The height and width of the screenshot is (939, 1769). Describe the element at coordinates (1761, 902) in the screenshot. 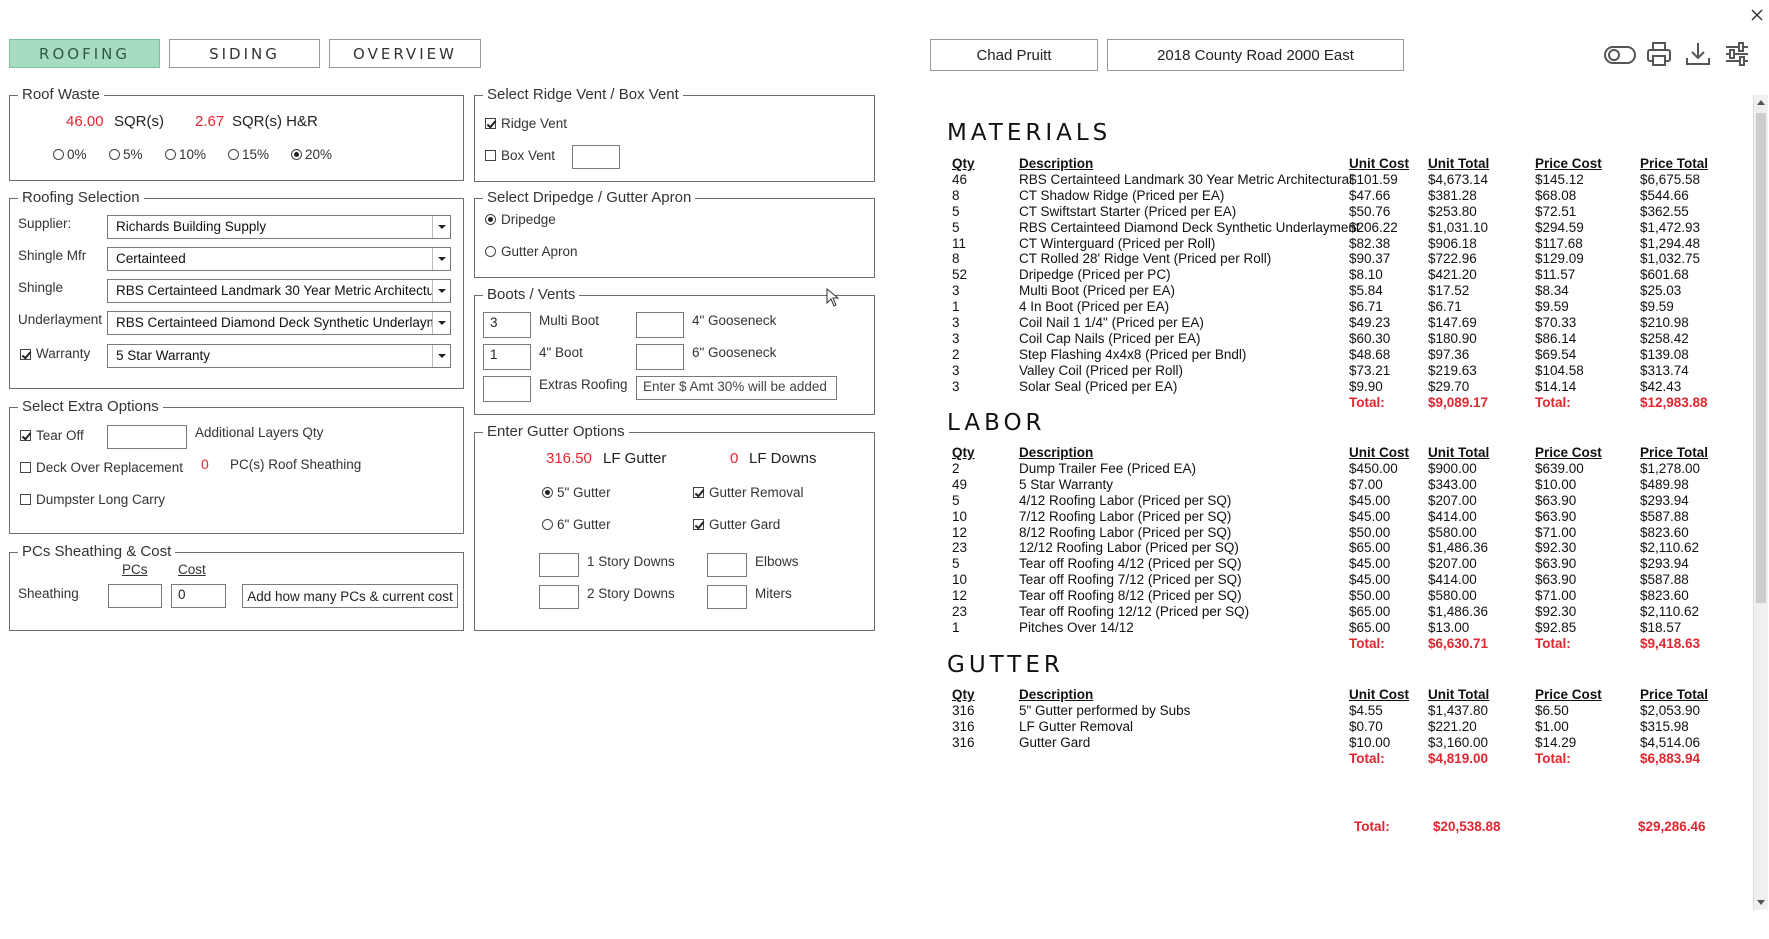

I see `scroll-down-icon` at that location.